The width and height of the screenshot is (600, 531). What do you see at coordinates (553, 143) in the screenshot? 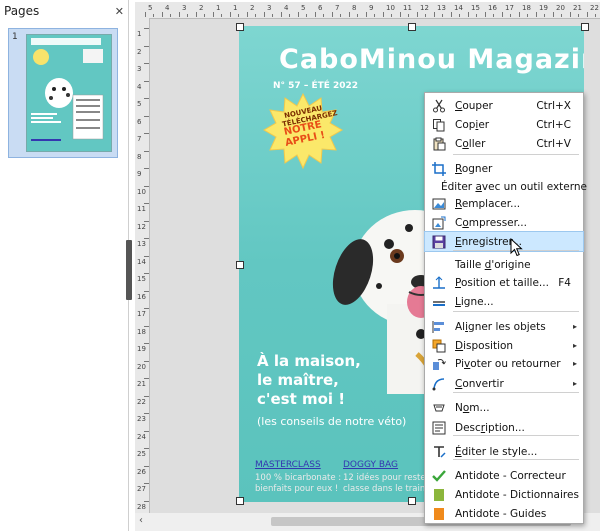
I see `menu-item-shortcut: Ctrl+V` at bounding box center [553, 143].